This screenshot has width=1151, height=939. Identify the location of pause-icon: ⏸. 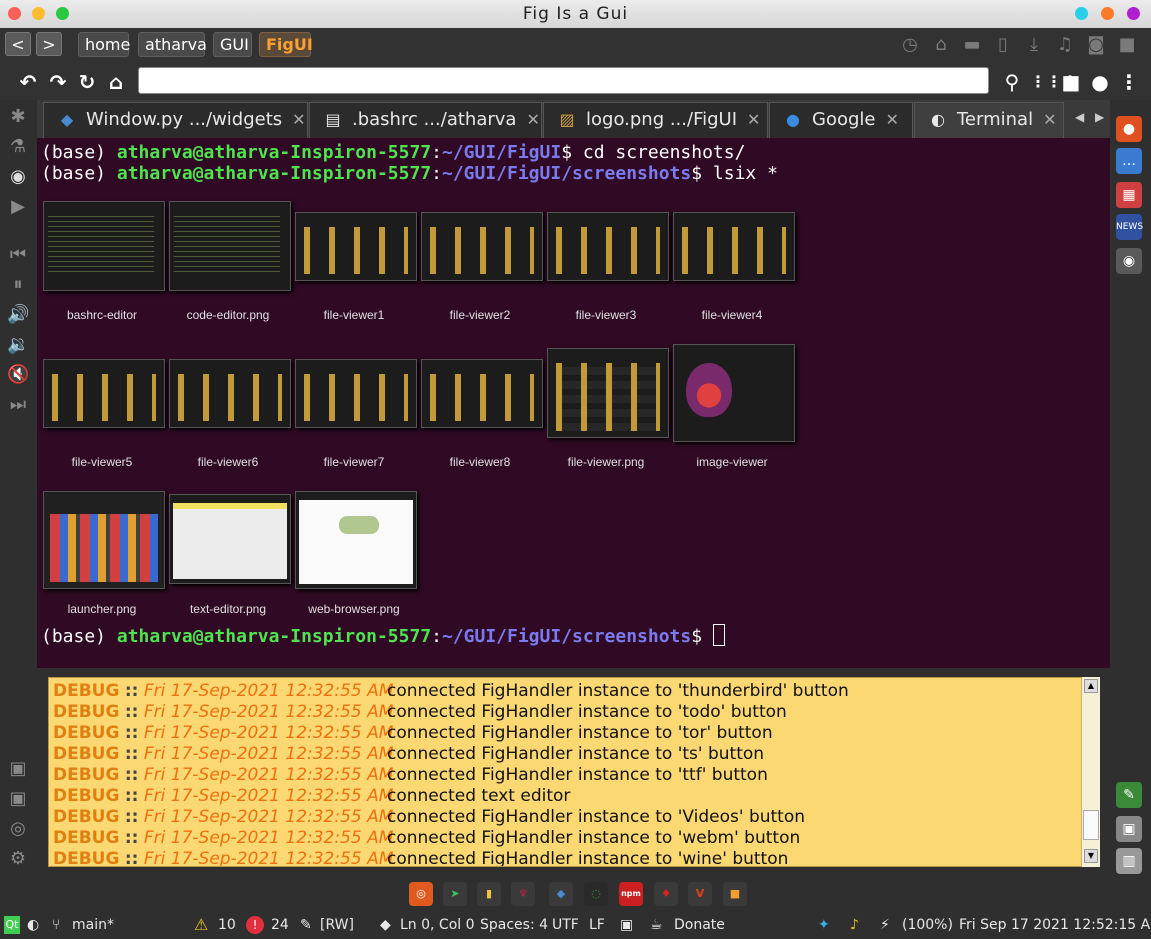
(18, 285).